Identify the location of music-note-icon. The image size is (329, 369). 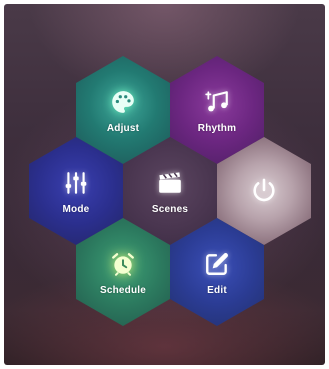
(217, 102).